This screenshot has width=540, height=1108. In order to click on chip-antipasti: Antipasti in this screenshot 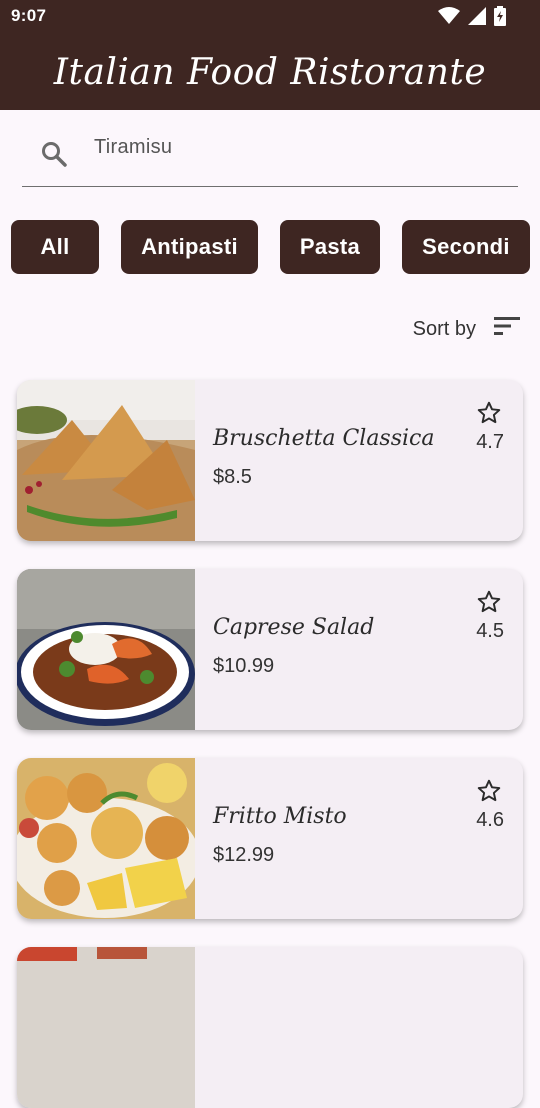, I will do `click(189, 247)`.